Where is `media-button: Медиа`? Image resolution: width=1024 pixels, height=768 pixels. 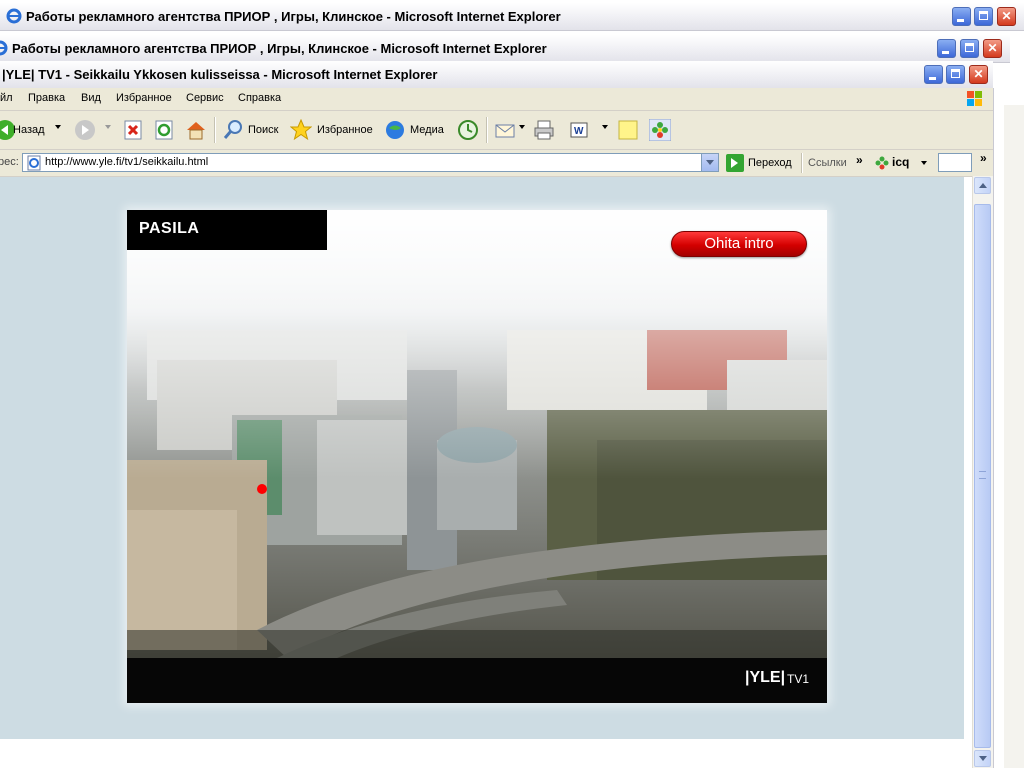
media-button: Медиа is located at coordinates (427, 130).